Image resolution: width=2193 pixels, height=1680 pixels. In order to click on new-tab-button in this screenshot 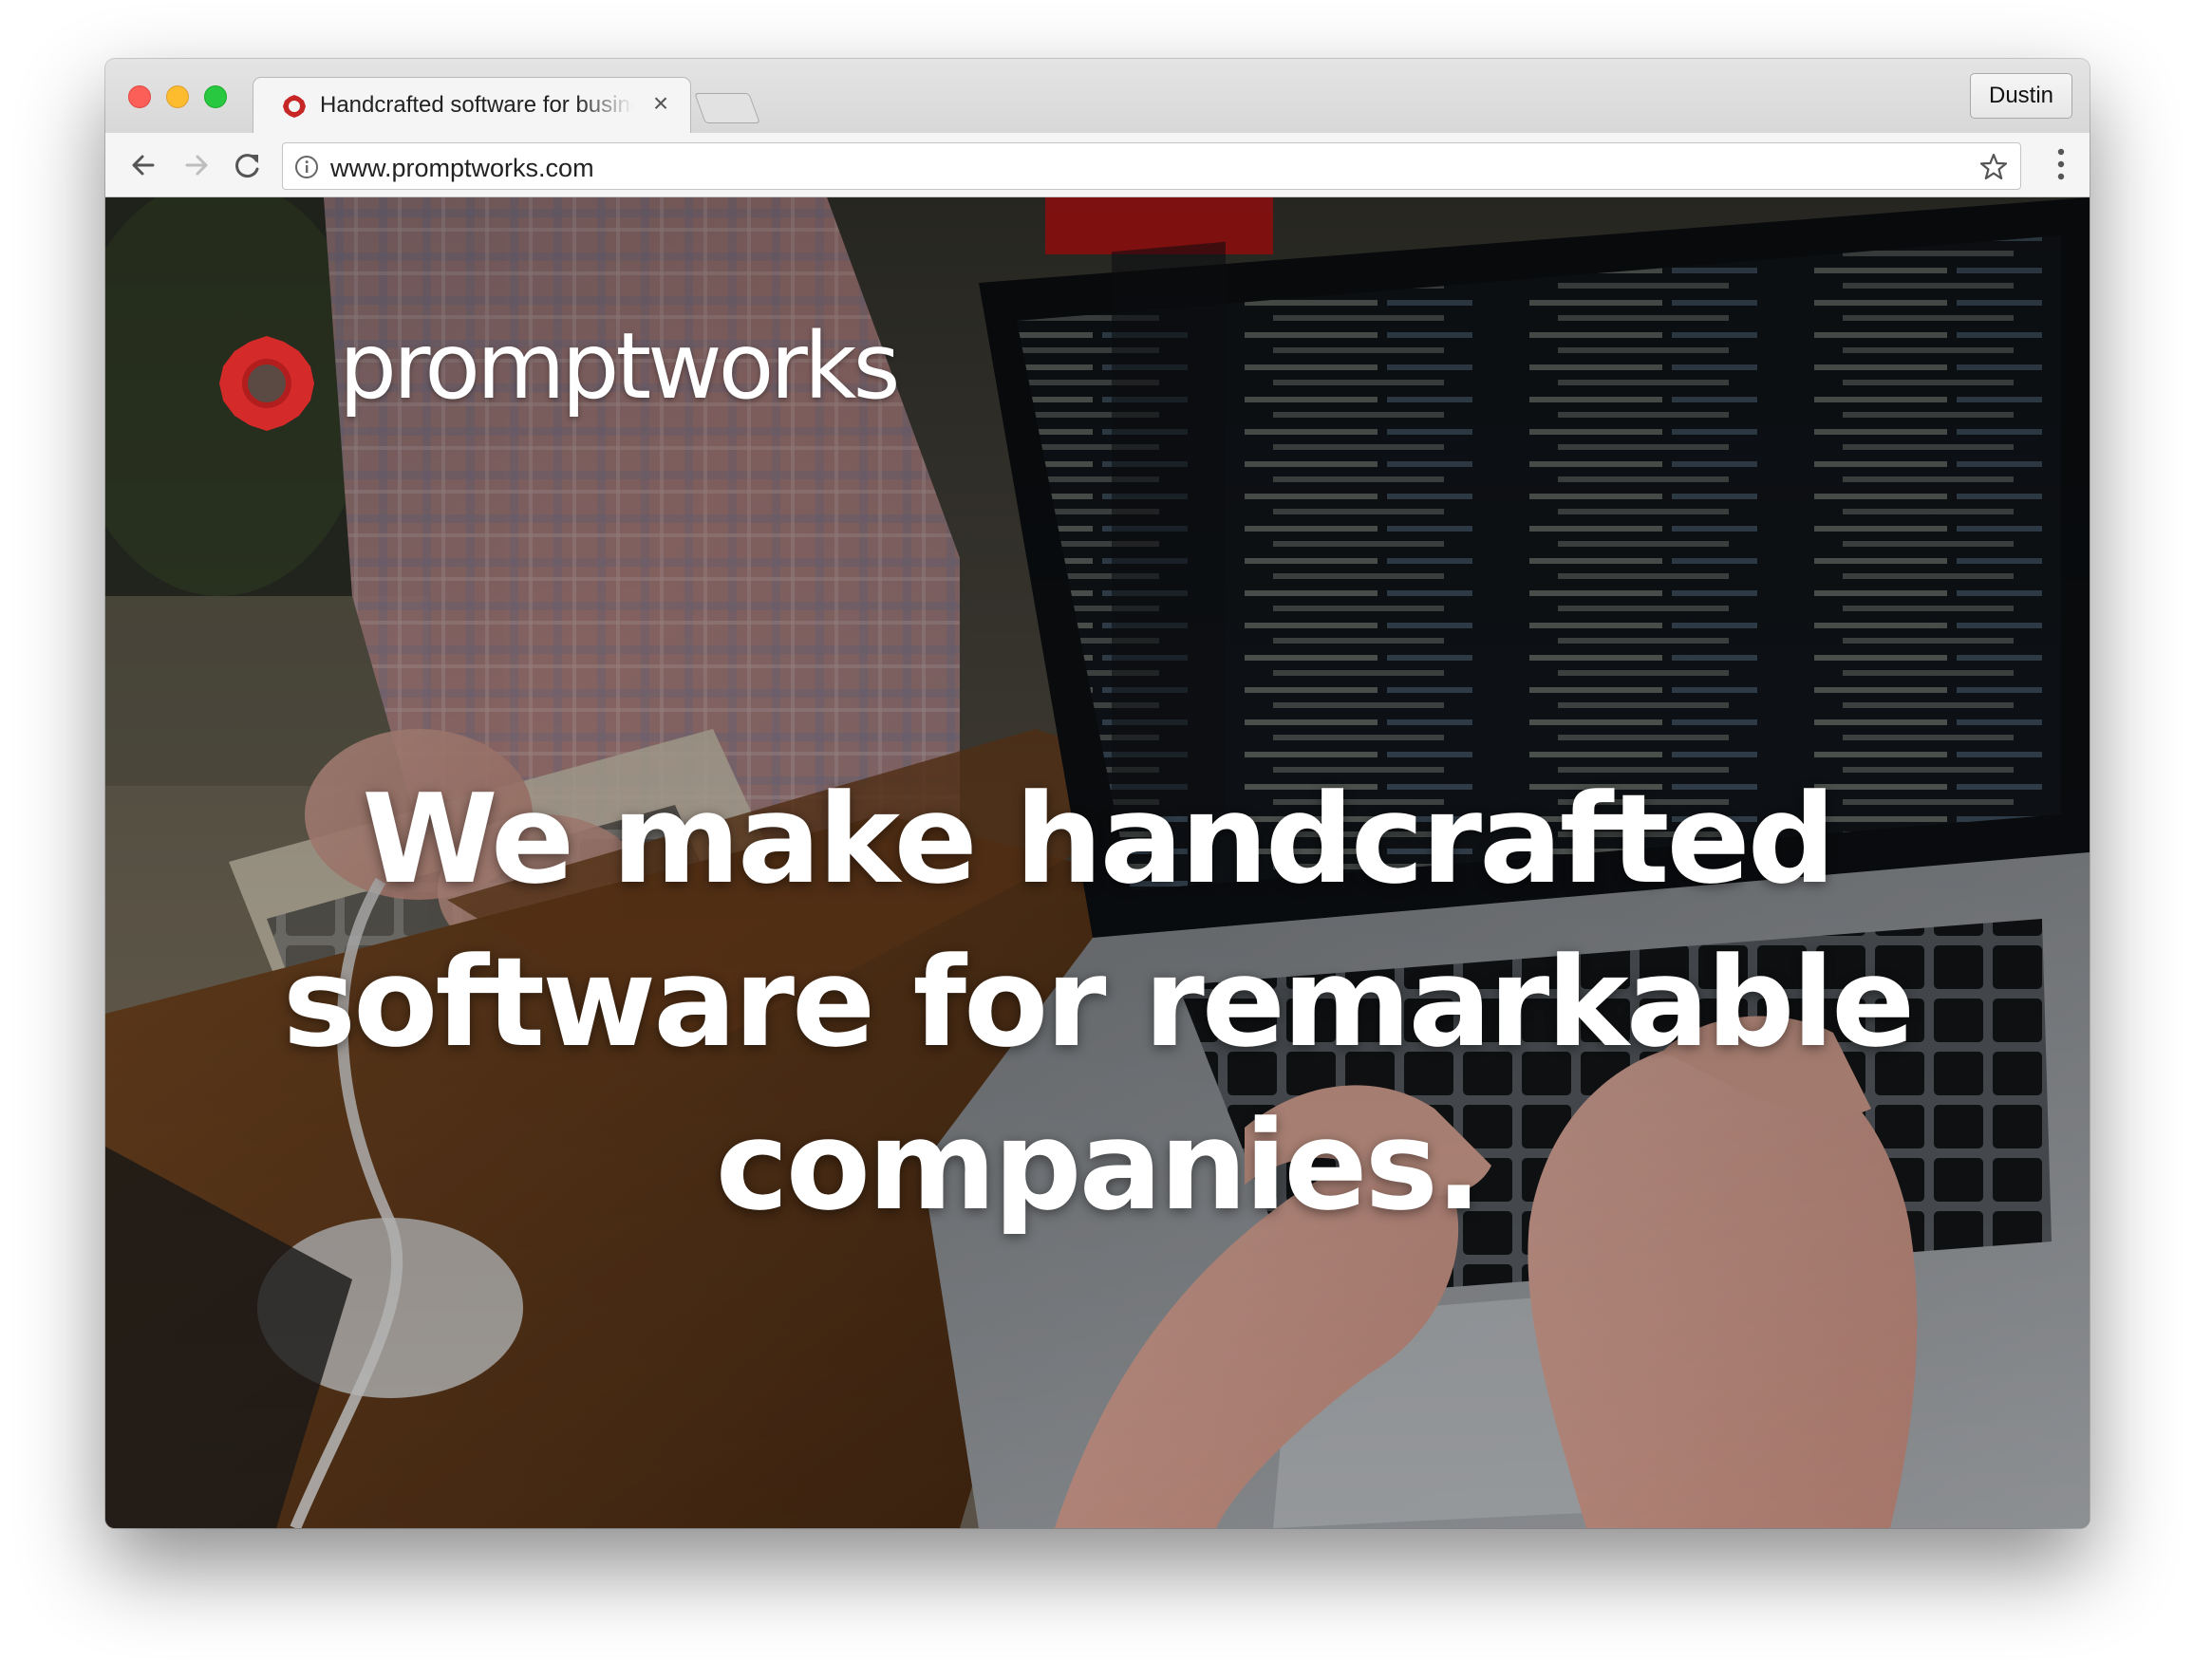, I will do `click(727, 108)`.